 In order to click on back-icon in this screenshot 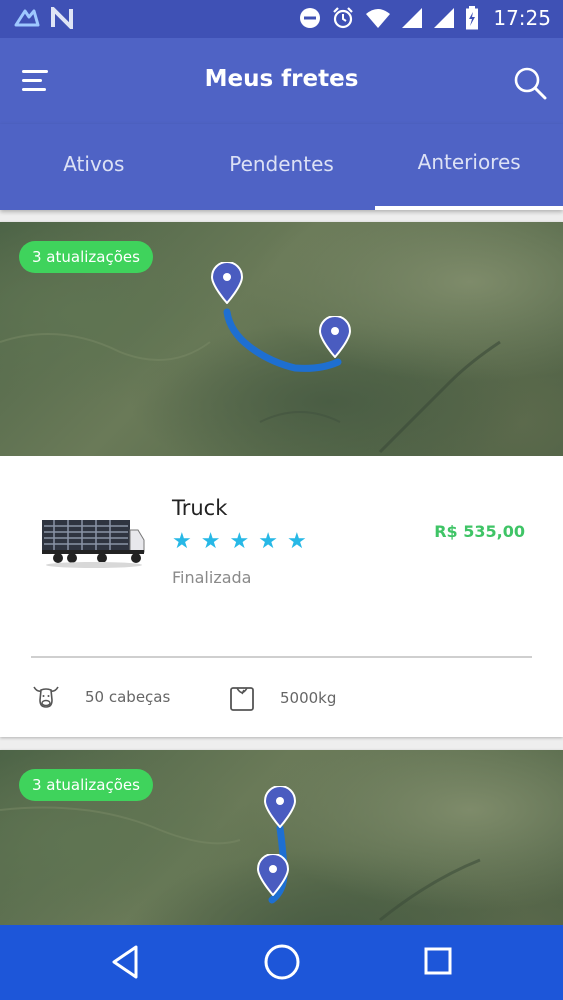, I will do `click(125, 962)`.